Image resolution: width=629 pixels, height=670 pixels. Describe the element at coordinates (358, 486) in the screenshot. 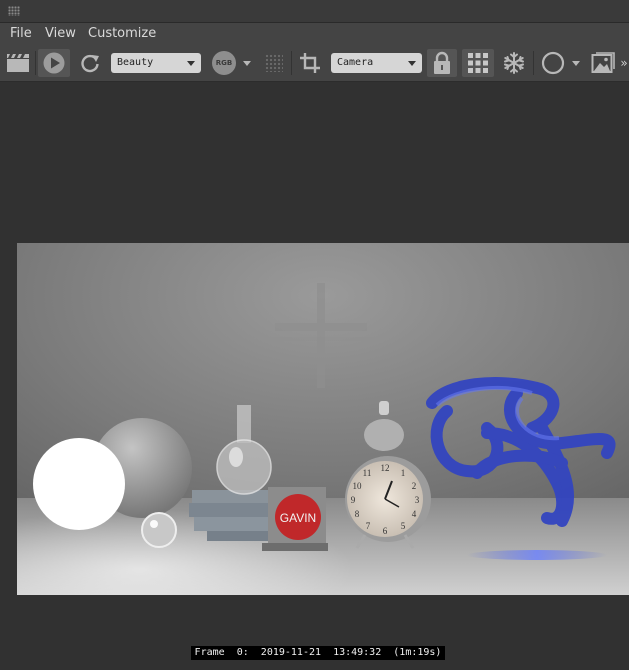

I see `svg-text: 10` at that location.